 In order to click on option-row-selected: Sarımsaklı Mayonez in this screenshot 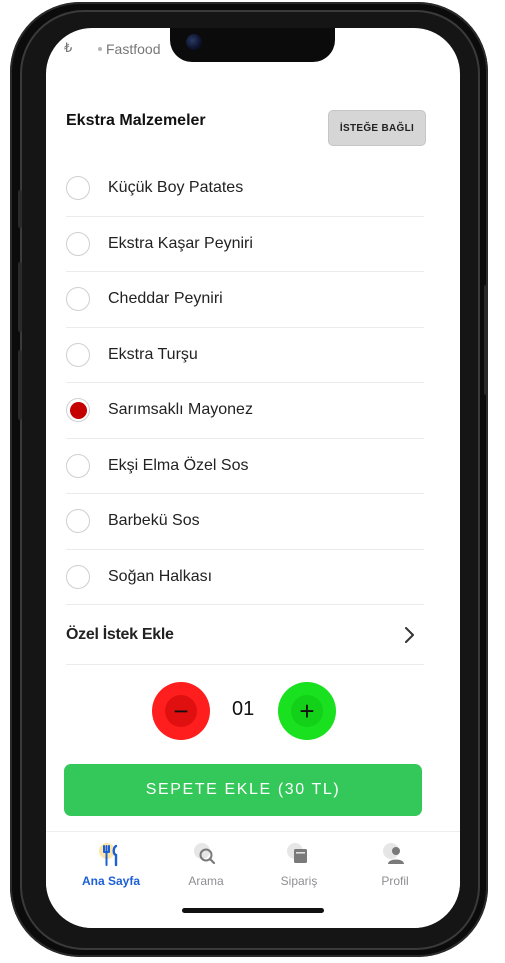, I will do `click(245, 411)`.